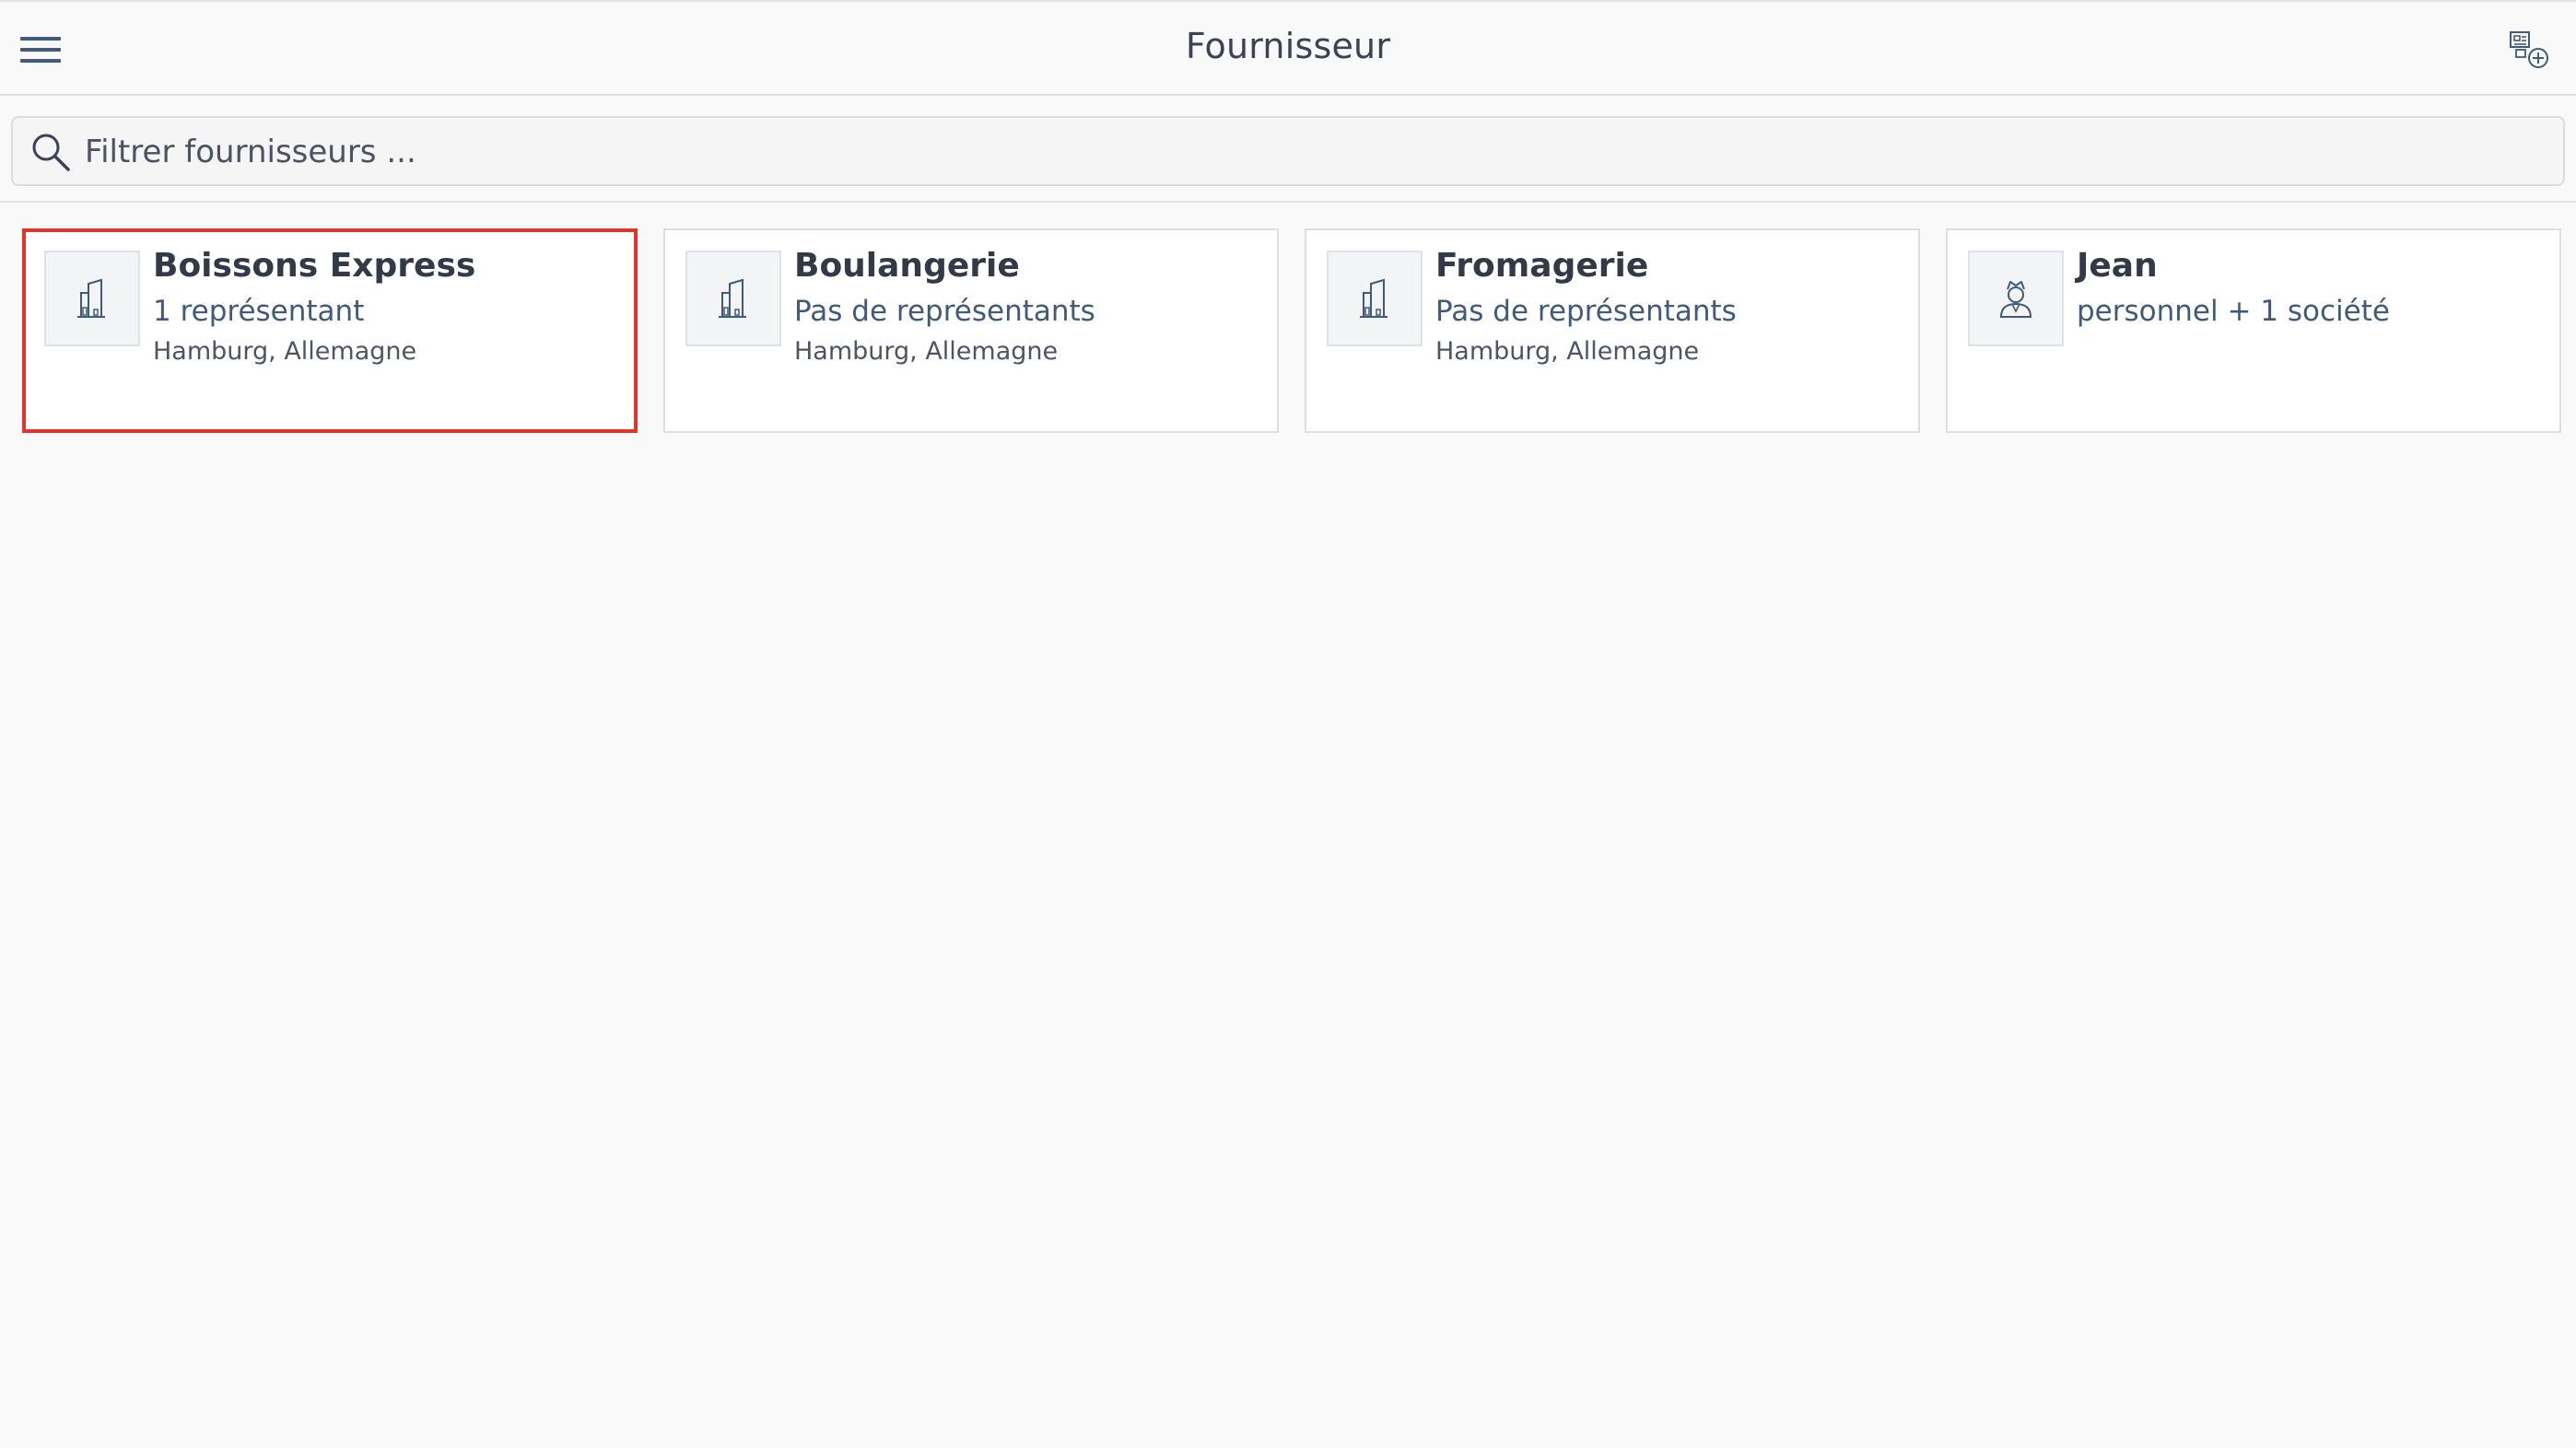 Image resolution: width=2576 pixels, height=1448 pixels. I want to click on supplier-representatives: personnel + 1 société, so click(2233, 312).